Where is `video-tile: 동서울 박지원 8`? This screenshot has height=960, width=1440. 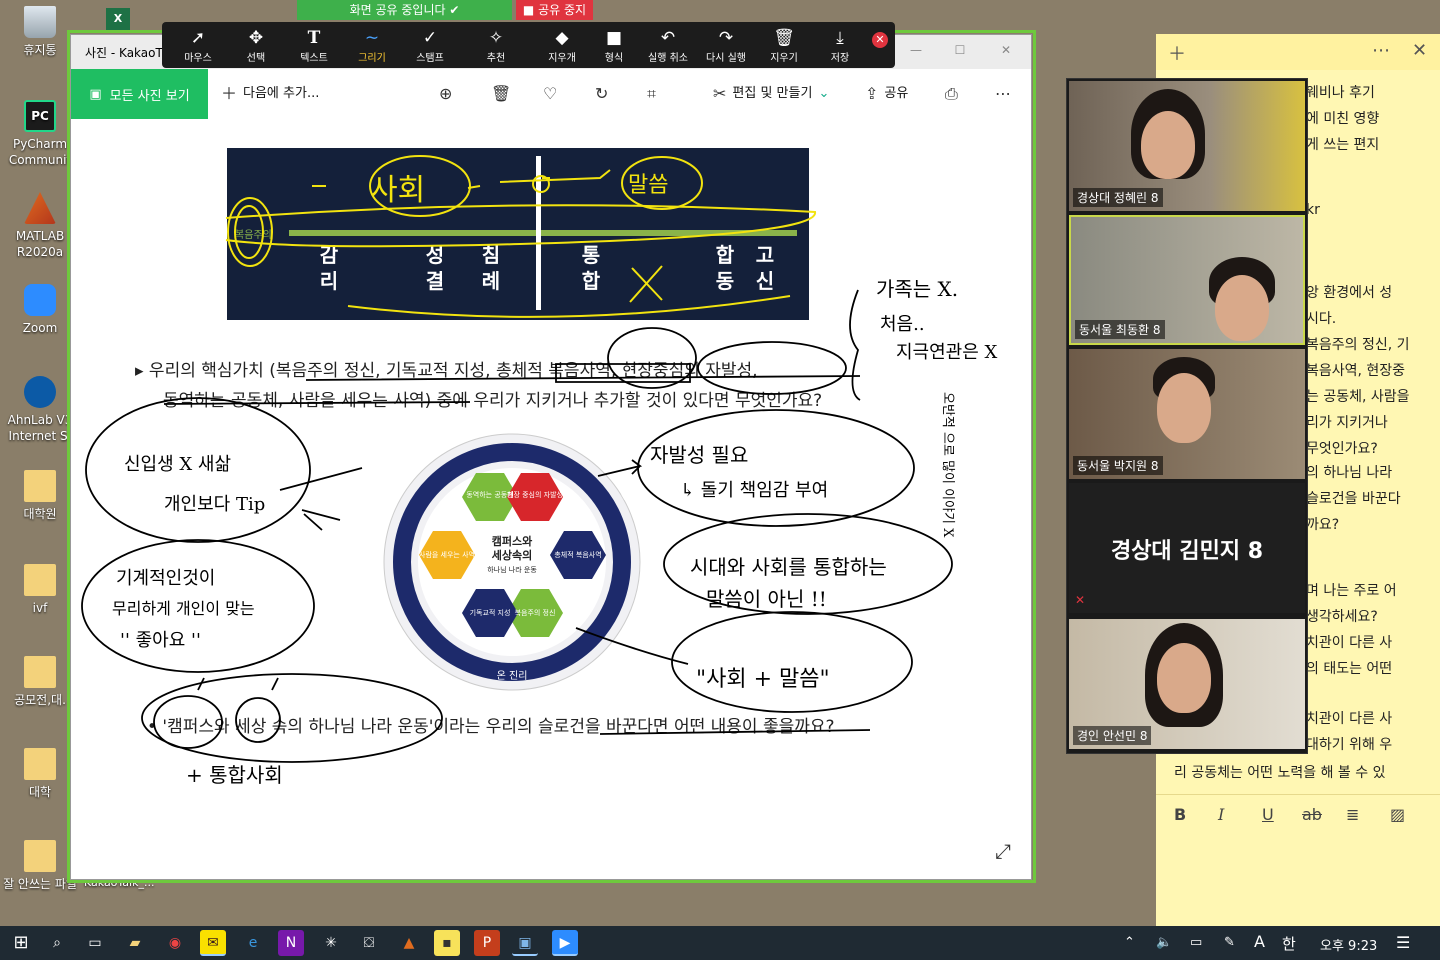
video-tile: 동서울 박지원 8 is located at coordinates (1187, 414).